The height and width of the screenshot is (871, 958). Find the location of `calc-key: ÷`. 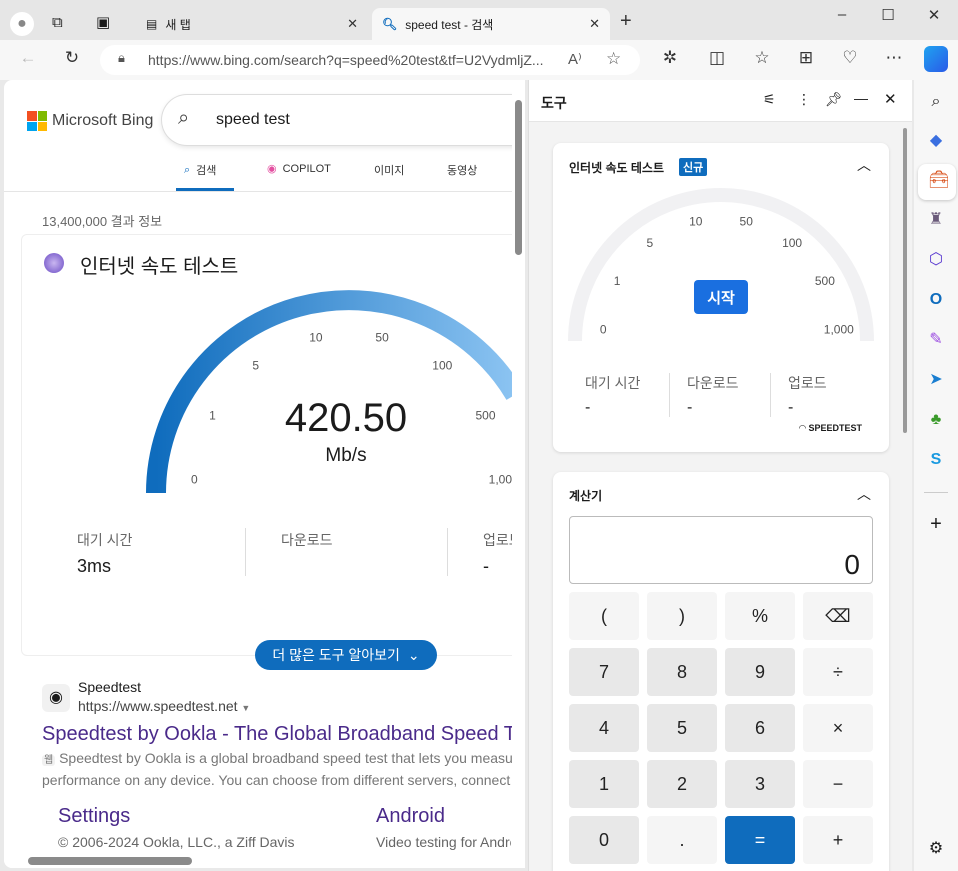

calc-key: ÷ is located at coordinates (838, 672).